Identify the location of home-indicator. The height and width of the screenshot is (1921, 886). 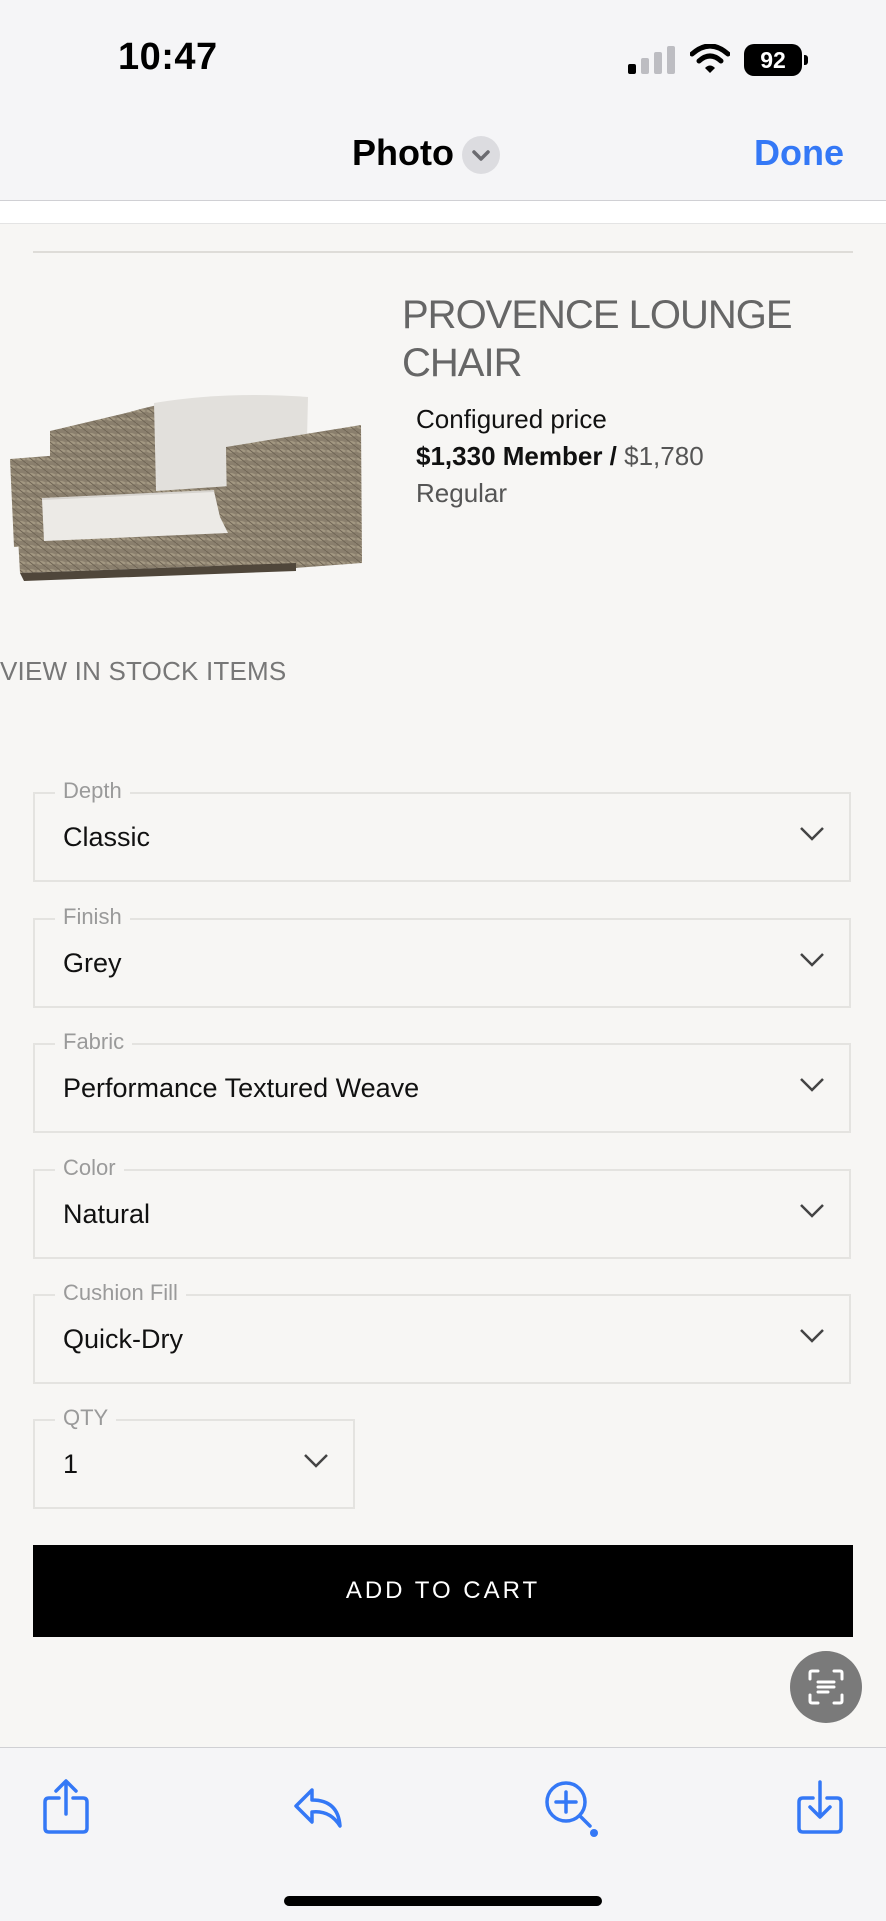
(443, 1901).